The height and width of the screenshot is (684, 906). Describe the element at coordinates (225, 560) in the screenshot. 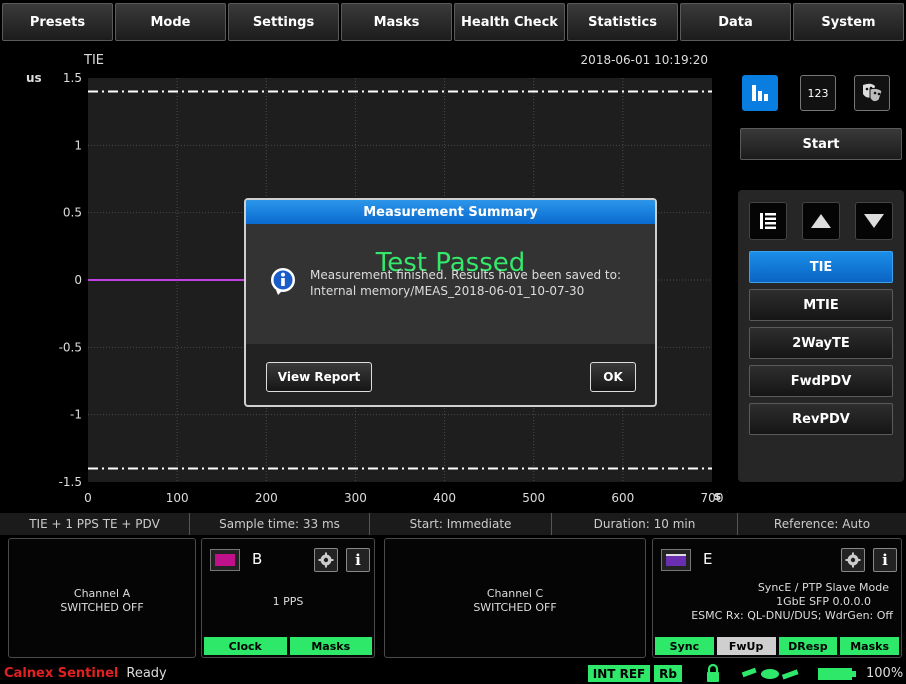

I see `channel-b-color-swatch` at that location.